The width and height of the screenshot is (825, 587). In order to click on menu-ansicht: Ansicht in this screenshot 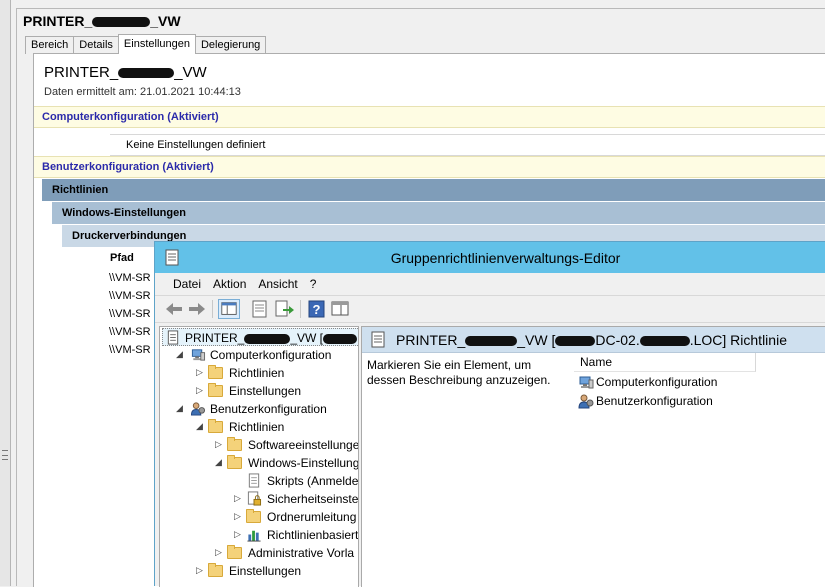, I will do `click(277, 284)`.